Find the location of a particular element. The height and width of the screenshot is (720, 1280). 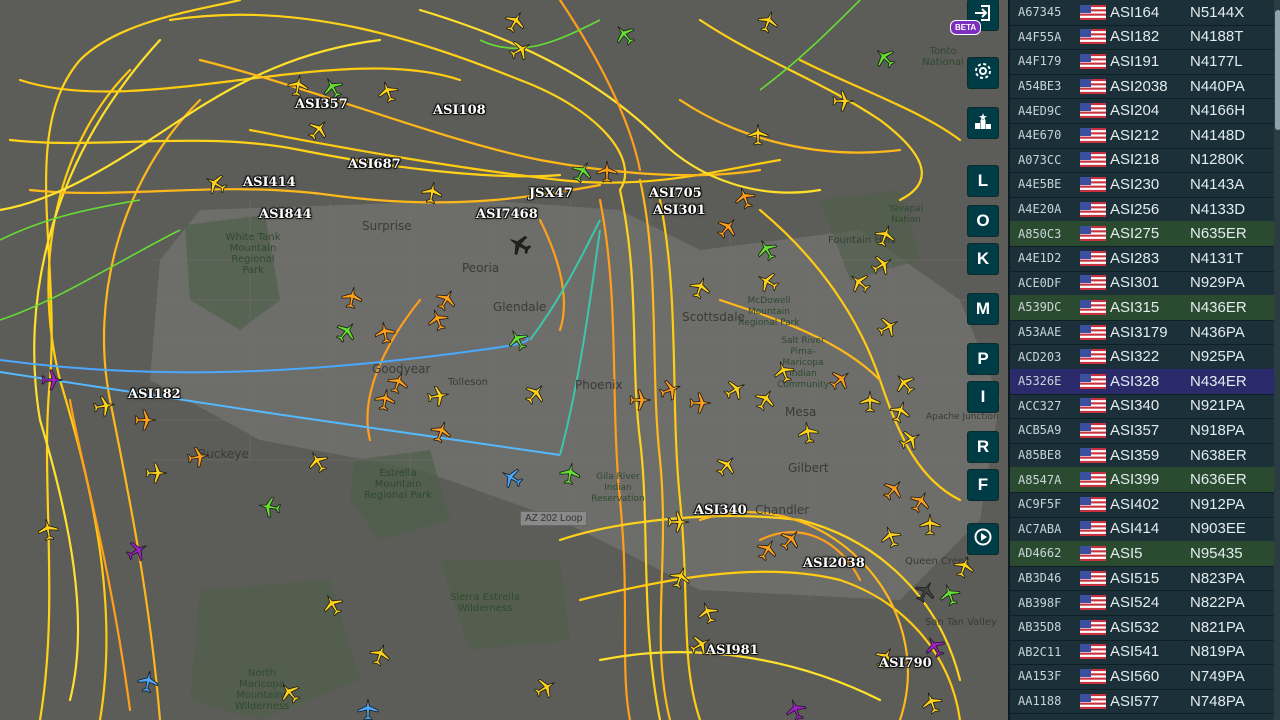

hex-code: ACE0DF is located at coordinates (1040, 282).